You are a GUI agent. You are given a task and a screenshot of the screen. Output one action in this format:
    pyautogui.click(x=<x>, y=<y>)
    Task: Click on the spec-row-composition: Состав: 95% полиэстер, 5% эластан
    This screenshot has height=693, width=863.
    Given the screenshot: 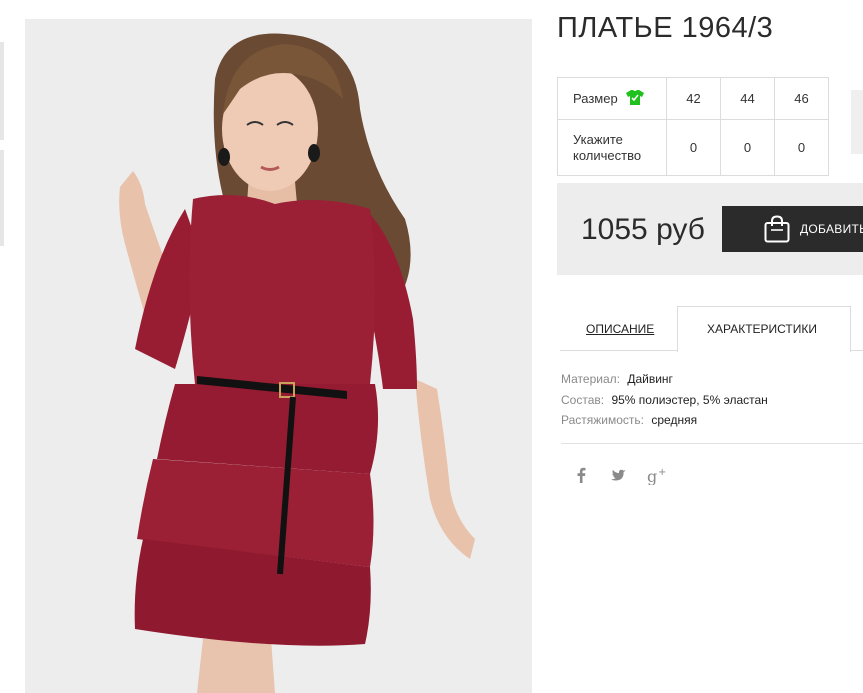 What is the action you would take?
    pyautogui.click(x=664, y=400)
    